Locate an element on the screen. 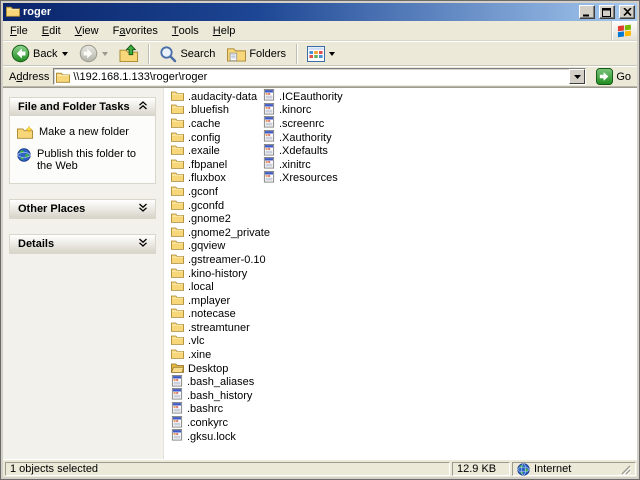 The height and width of the screenshot is (480, 640). file-item: .config is located at coordinates (217, 138).